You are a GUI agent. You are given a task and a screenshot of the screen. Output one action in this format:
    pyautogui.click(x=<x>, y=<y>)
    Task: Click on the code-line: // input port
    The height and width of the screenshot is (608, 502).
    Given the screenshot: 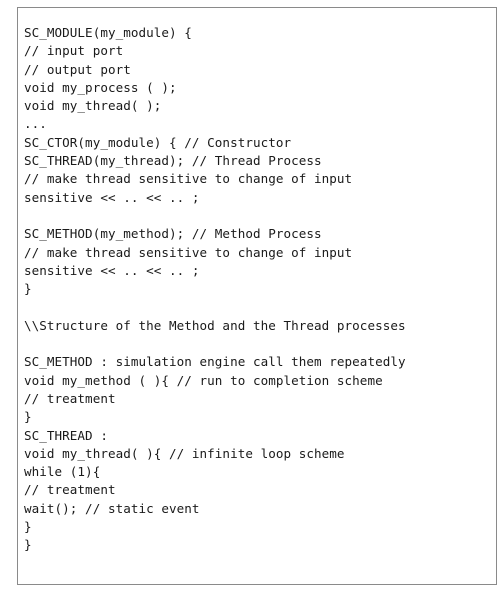 What is the action you would take?
    pyautogui.click(x=74, y=51)
    